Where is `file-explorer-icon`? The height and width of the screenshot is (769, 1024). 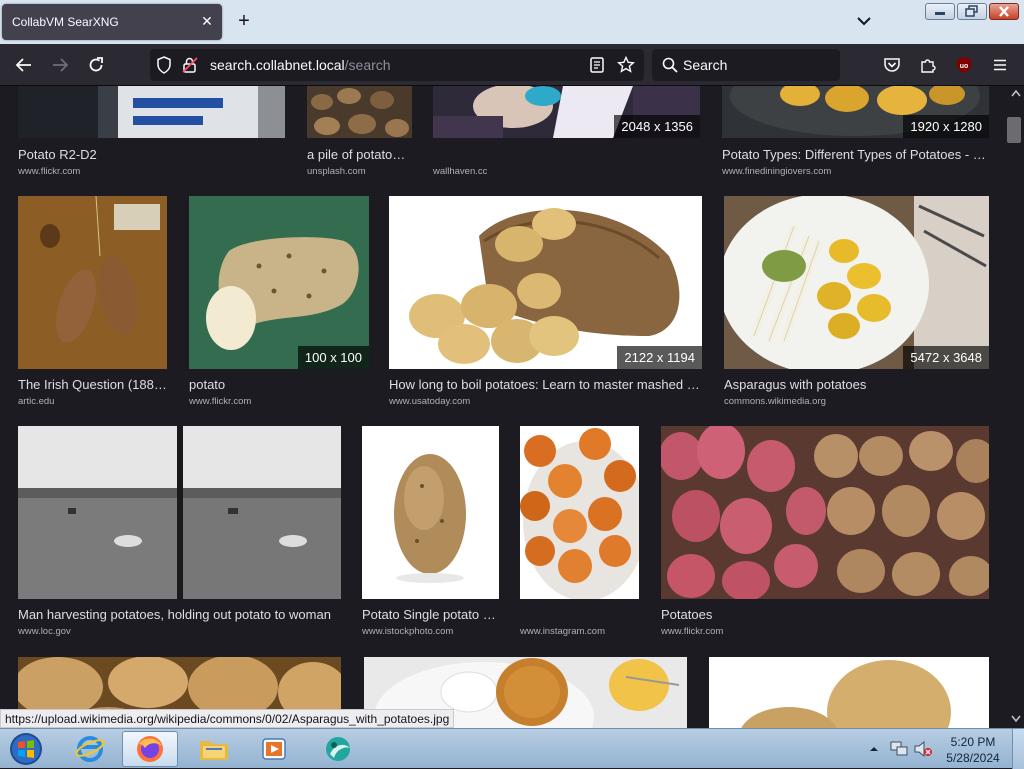 file-explorer-icon is located at coordinates (214, 749).